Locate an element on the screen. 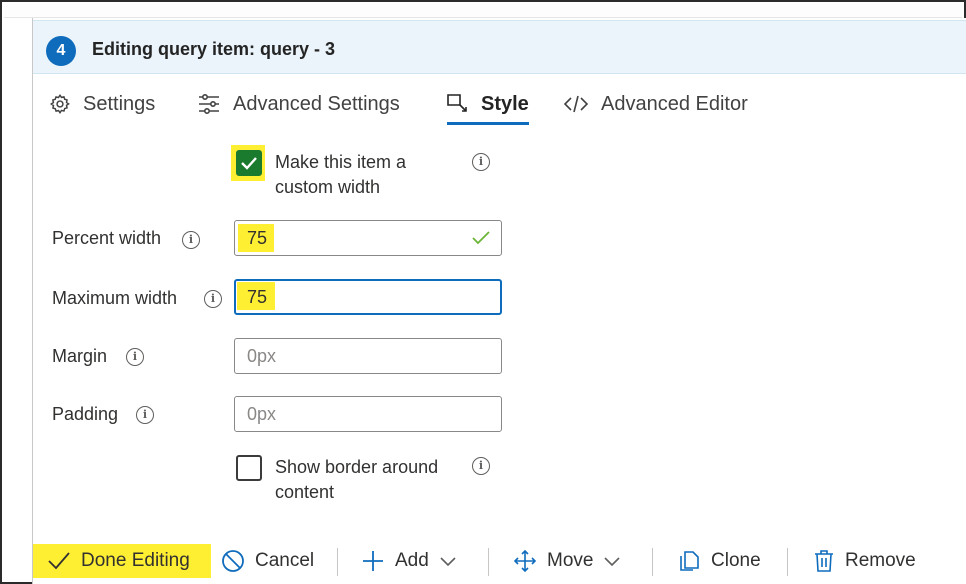 This screenshot has height=584, width=966. percent-width-input: 75 is located at coordinates (368, 238).